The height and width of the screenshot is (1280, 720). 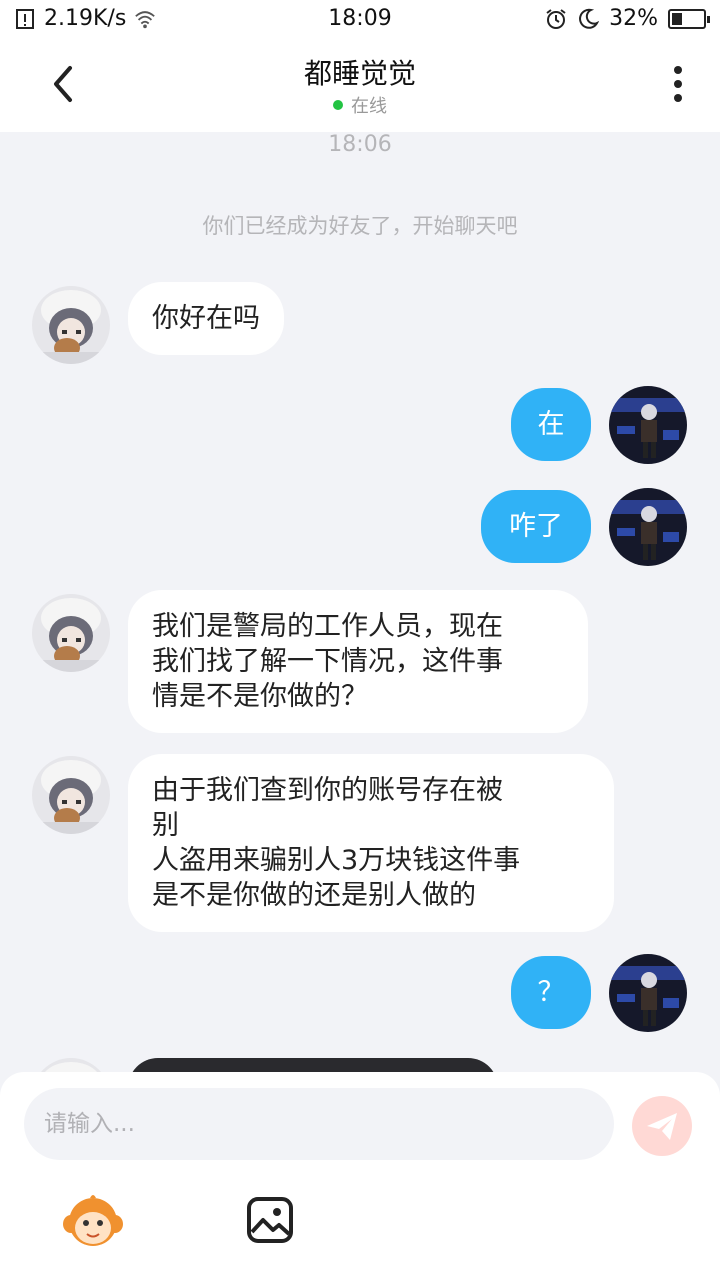 I want to click on message-bubble-incoming, so click(x=313, y=1065).